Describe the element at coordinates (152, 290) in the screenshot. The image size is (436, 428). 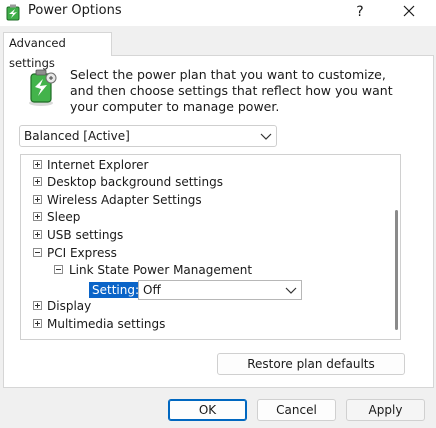
I see `setting-value: Off` at that location.